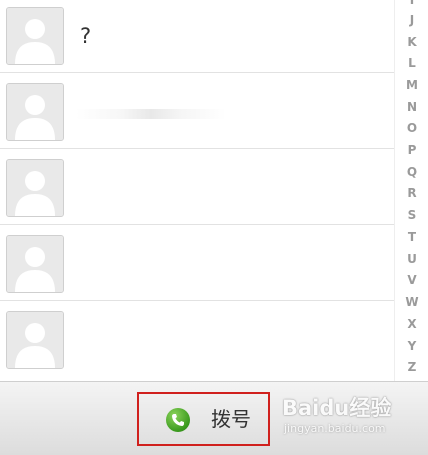 The height and width of the screenshot is (455, 428). I want to click on index-letter-n: N, so click(411, 107).